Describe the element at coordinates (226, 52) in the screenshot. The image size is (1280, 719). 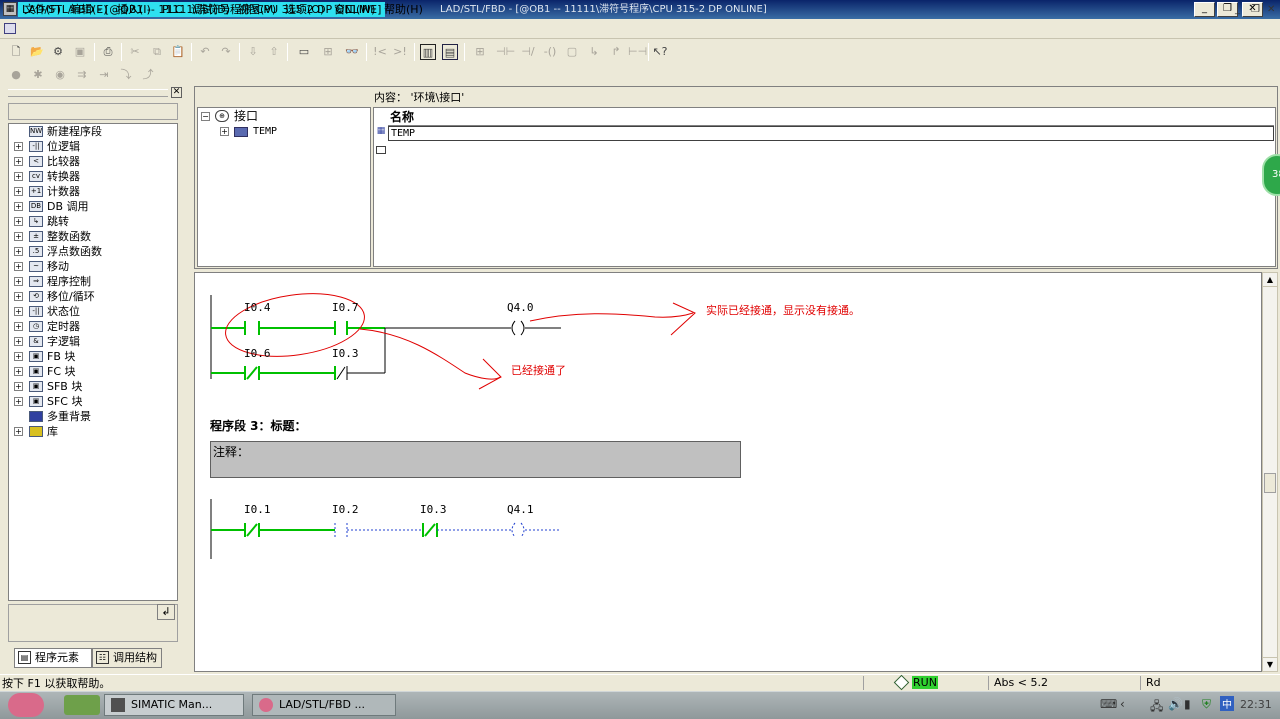
I see `redo-icon: ↷` at that location.